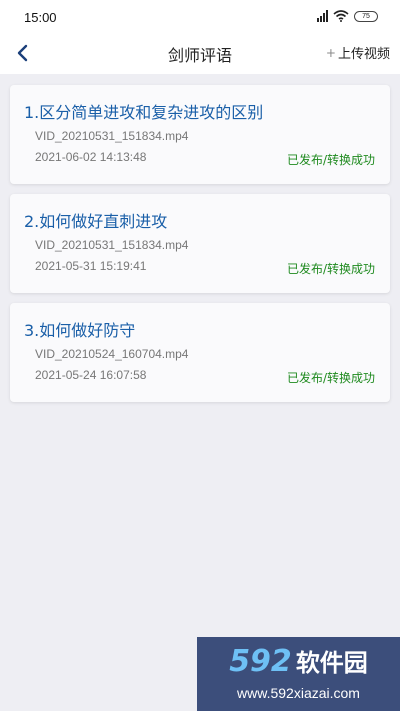 The height and width of the screenshot is (711, 400). What do you see at coordinates (200, 17) in the screenshot?
I see `status-bar: 15:00 75` at bounding box center [200, 17].